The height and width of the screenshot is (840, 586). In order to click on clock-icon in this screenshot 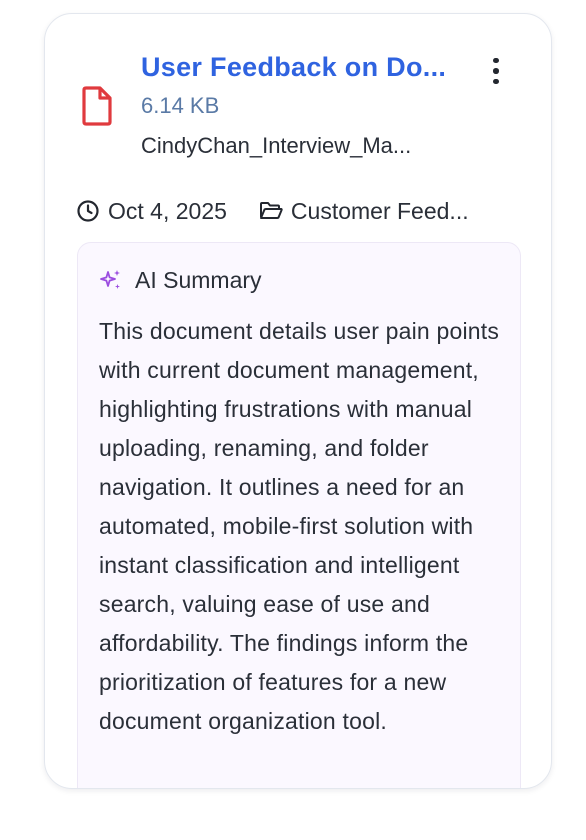, I will do `click(88, 211)`.